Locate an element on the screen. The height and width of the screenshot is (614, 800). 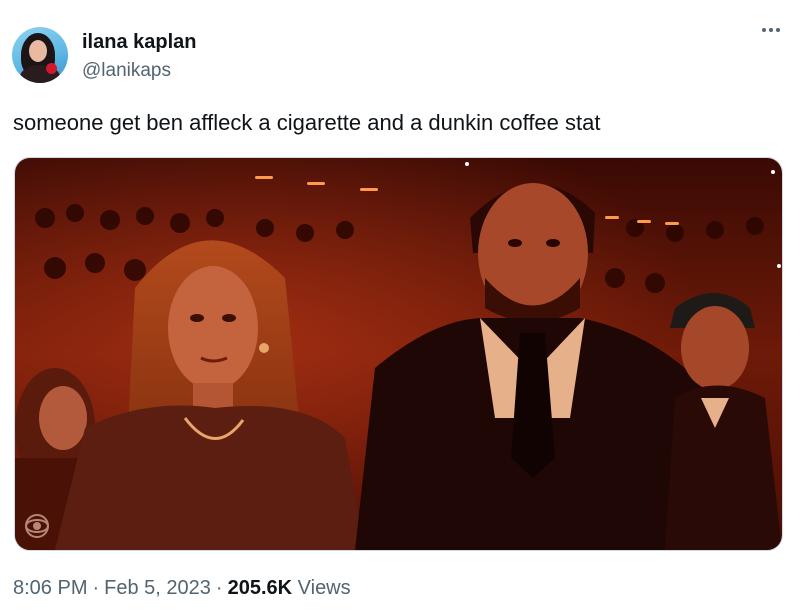
tweet-date: Feb 5, 2023 is located at coordinates (157, 588).